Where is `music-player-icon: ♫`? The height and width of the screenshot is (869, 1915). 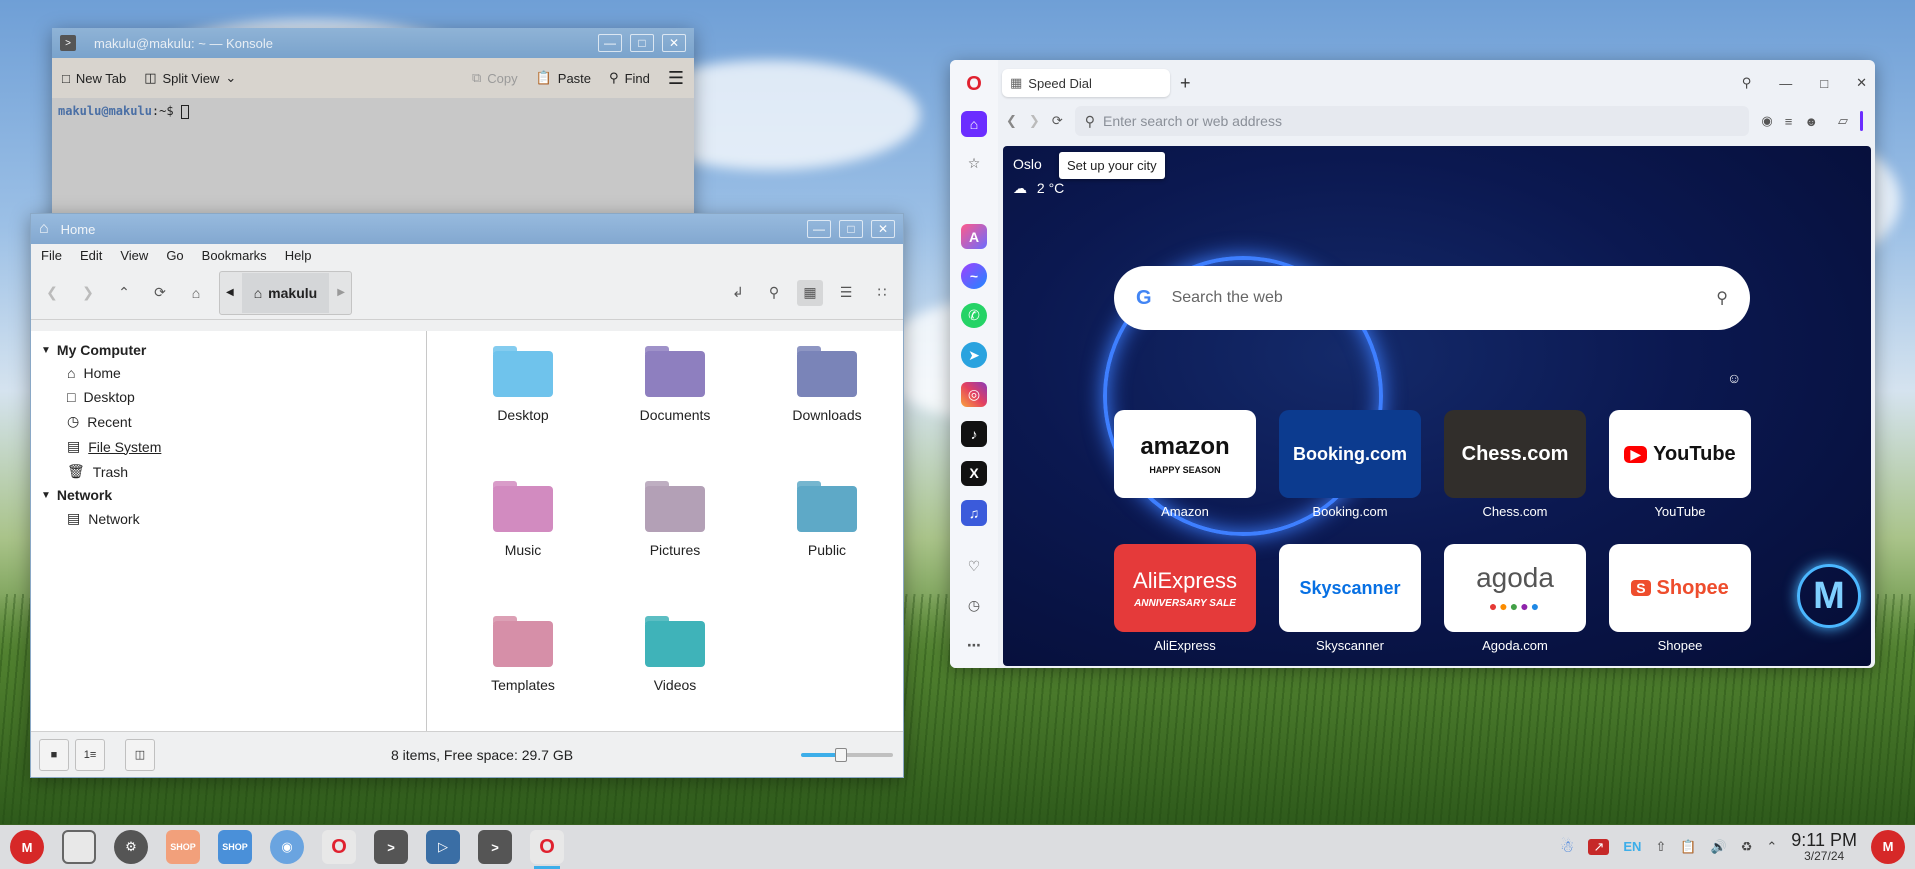
music-player-icon: ♫ is located at coordinates (974, 513).